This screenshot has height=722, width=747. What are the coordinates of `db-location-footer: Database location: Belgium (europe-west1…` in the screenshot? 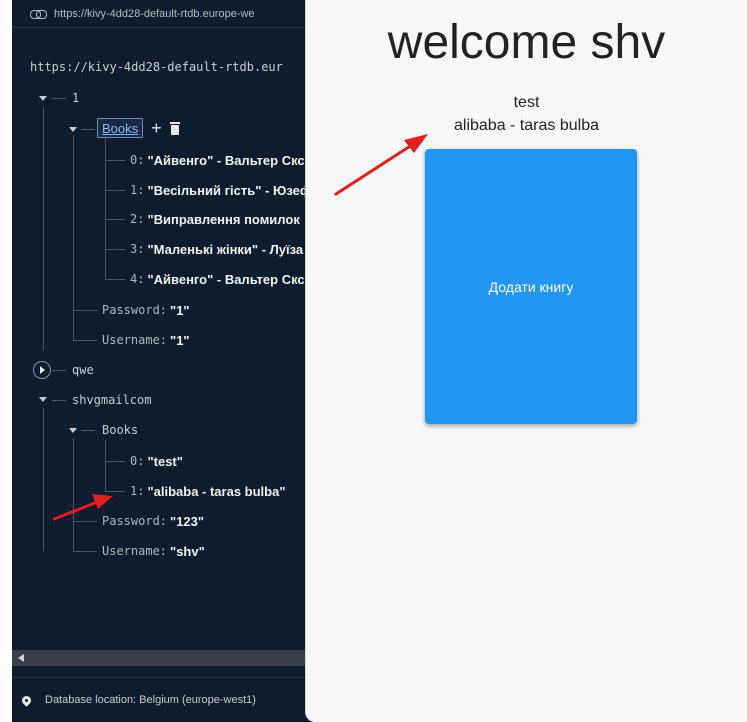 It's located at (163, 699).